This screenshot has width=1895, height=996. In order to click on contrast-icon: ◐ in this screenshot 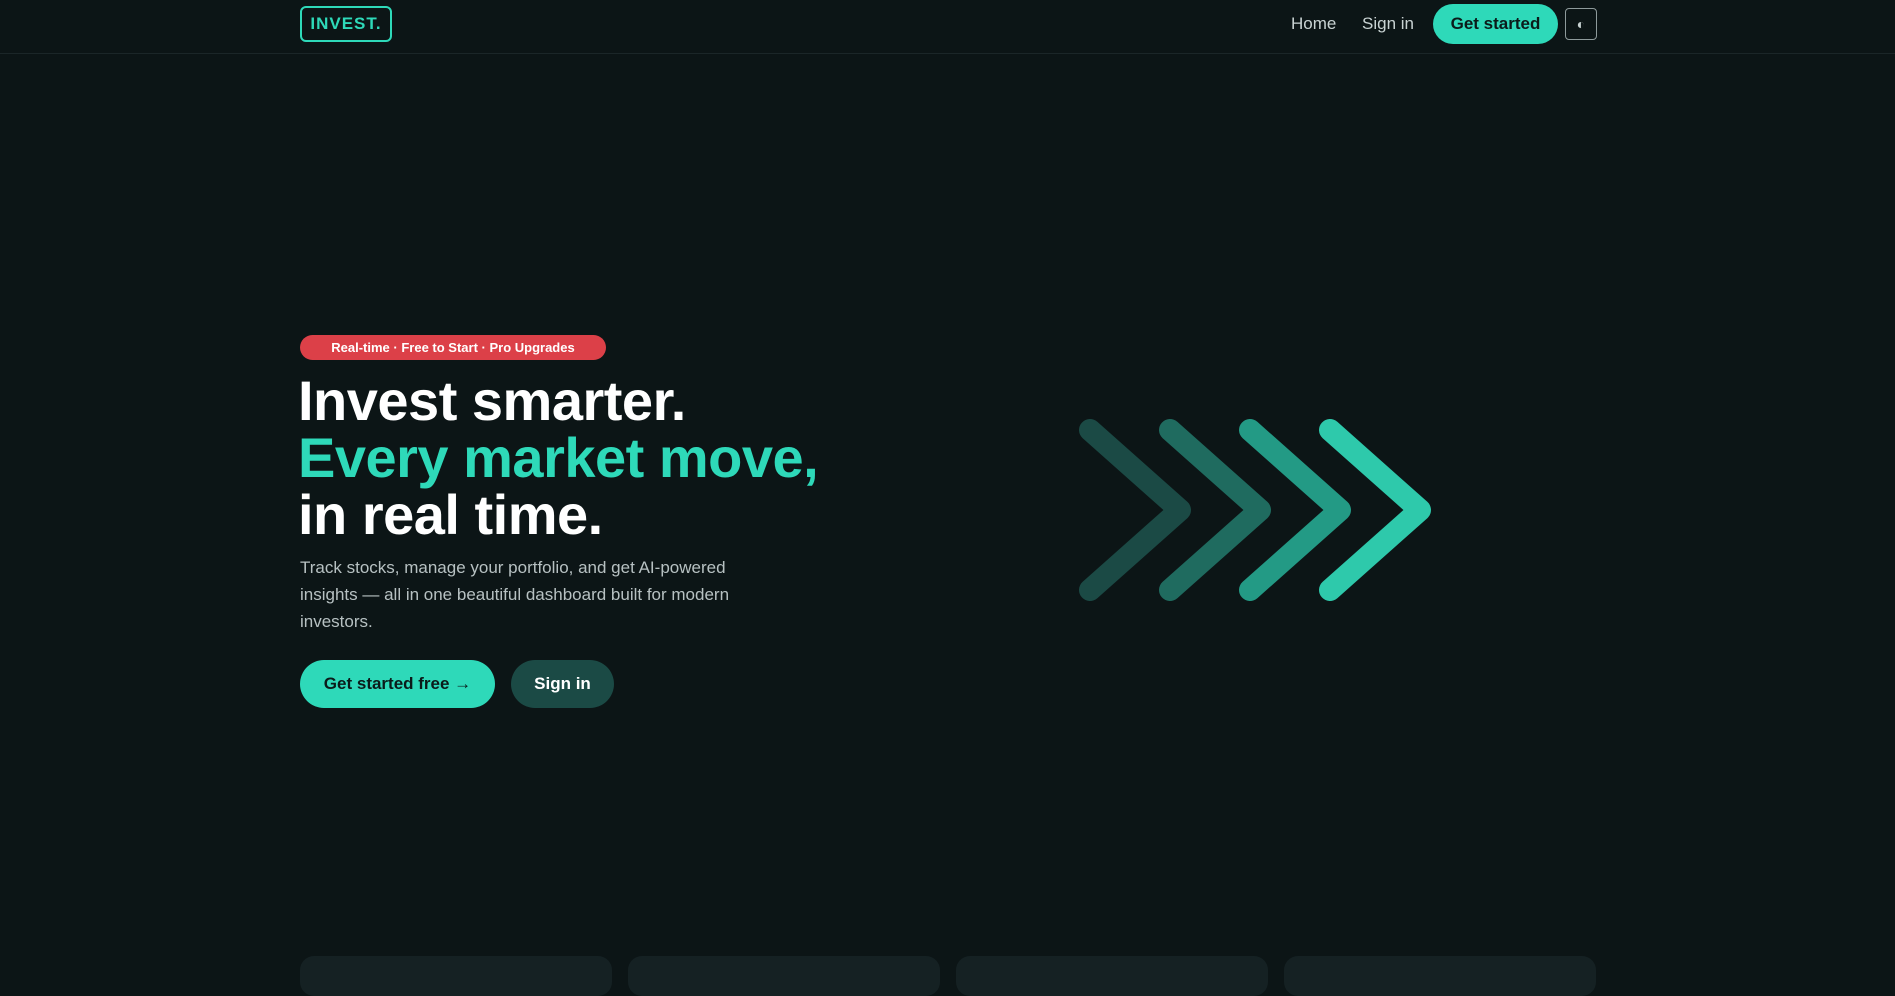, I will do `click(1581, 24)`.